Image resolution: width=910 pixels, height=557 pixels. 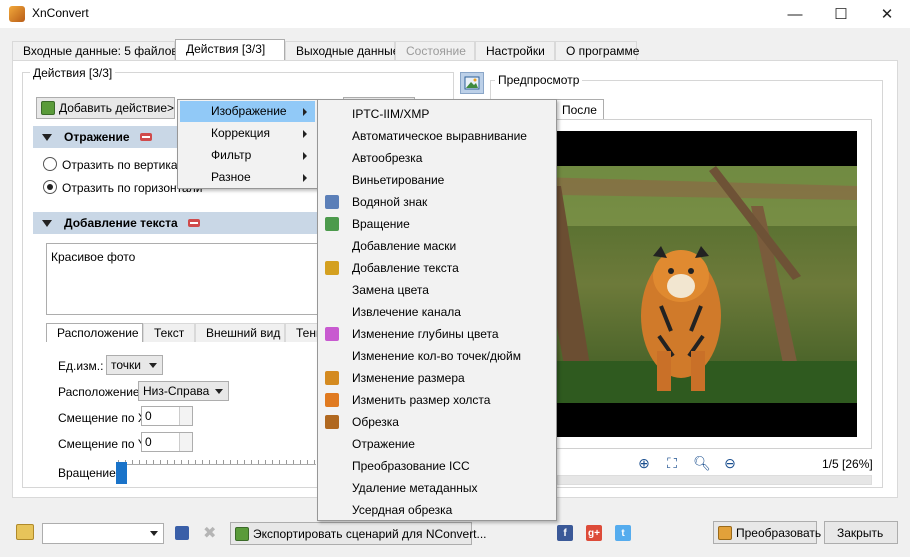 I want to click on script-select, so click(x=103, y=533).